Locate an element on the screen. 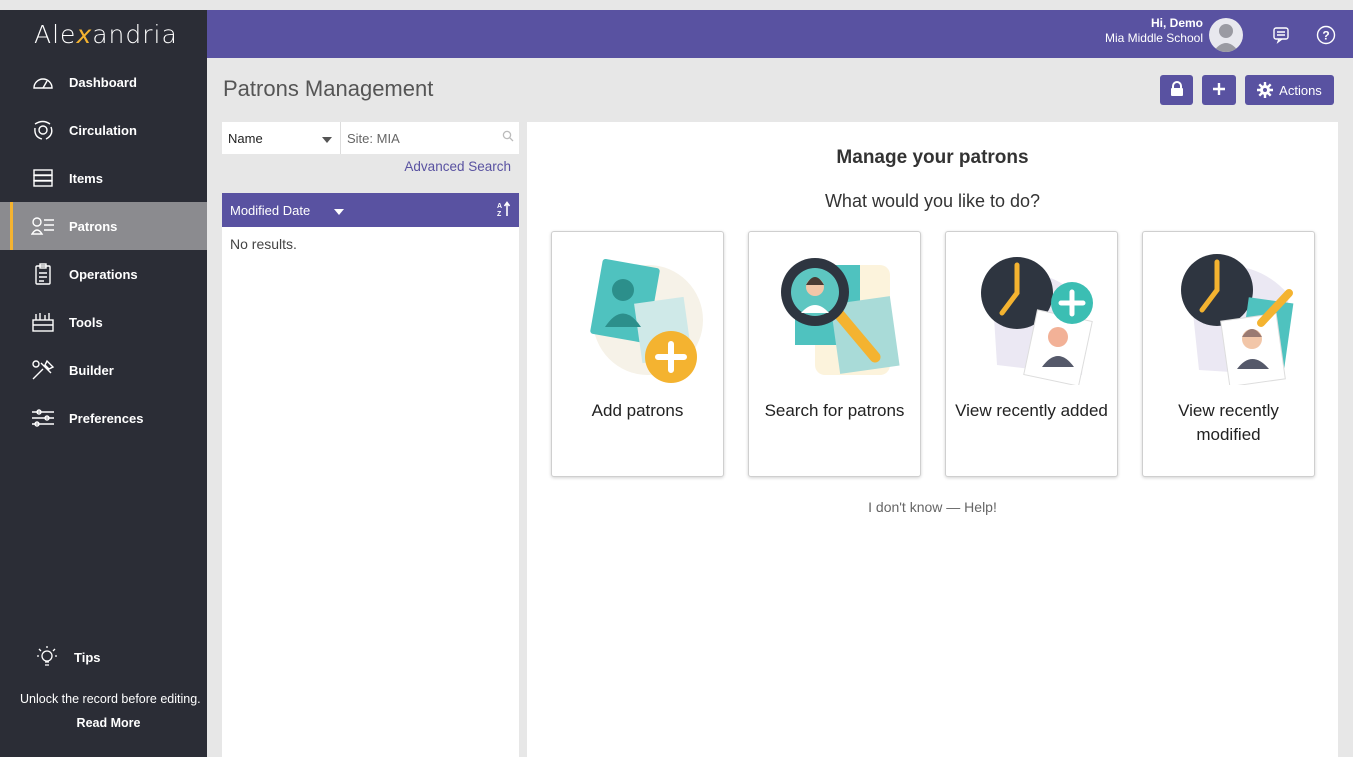  search-row: Name Site: MIA is located at coordinates (370, 138).